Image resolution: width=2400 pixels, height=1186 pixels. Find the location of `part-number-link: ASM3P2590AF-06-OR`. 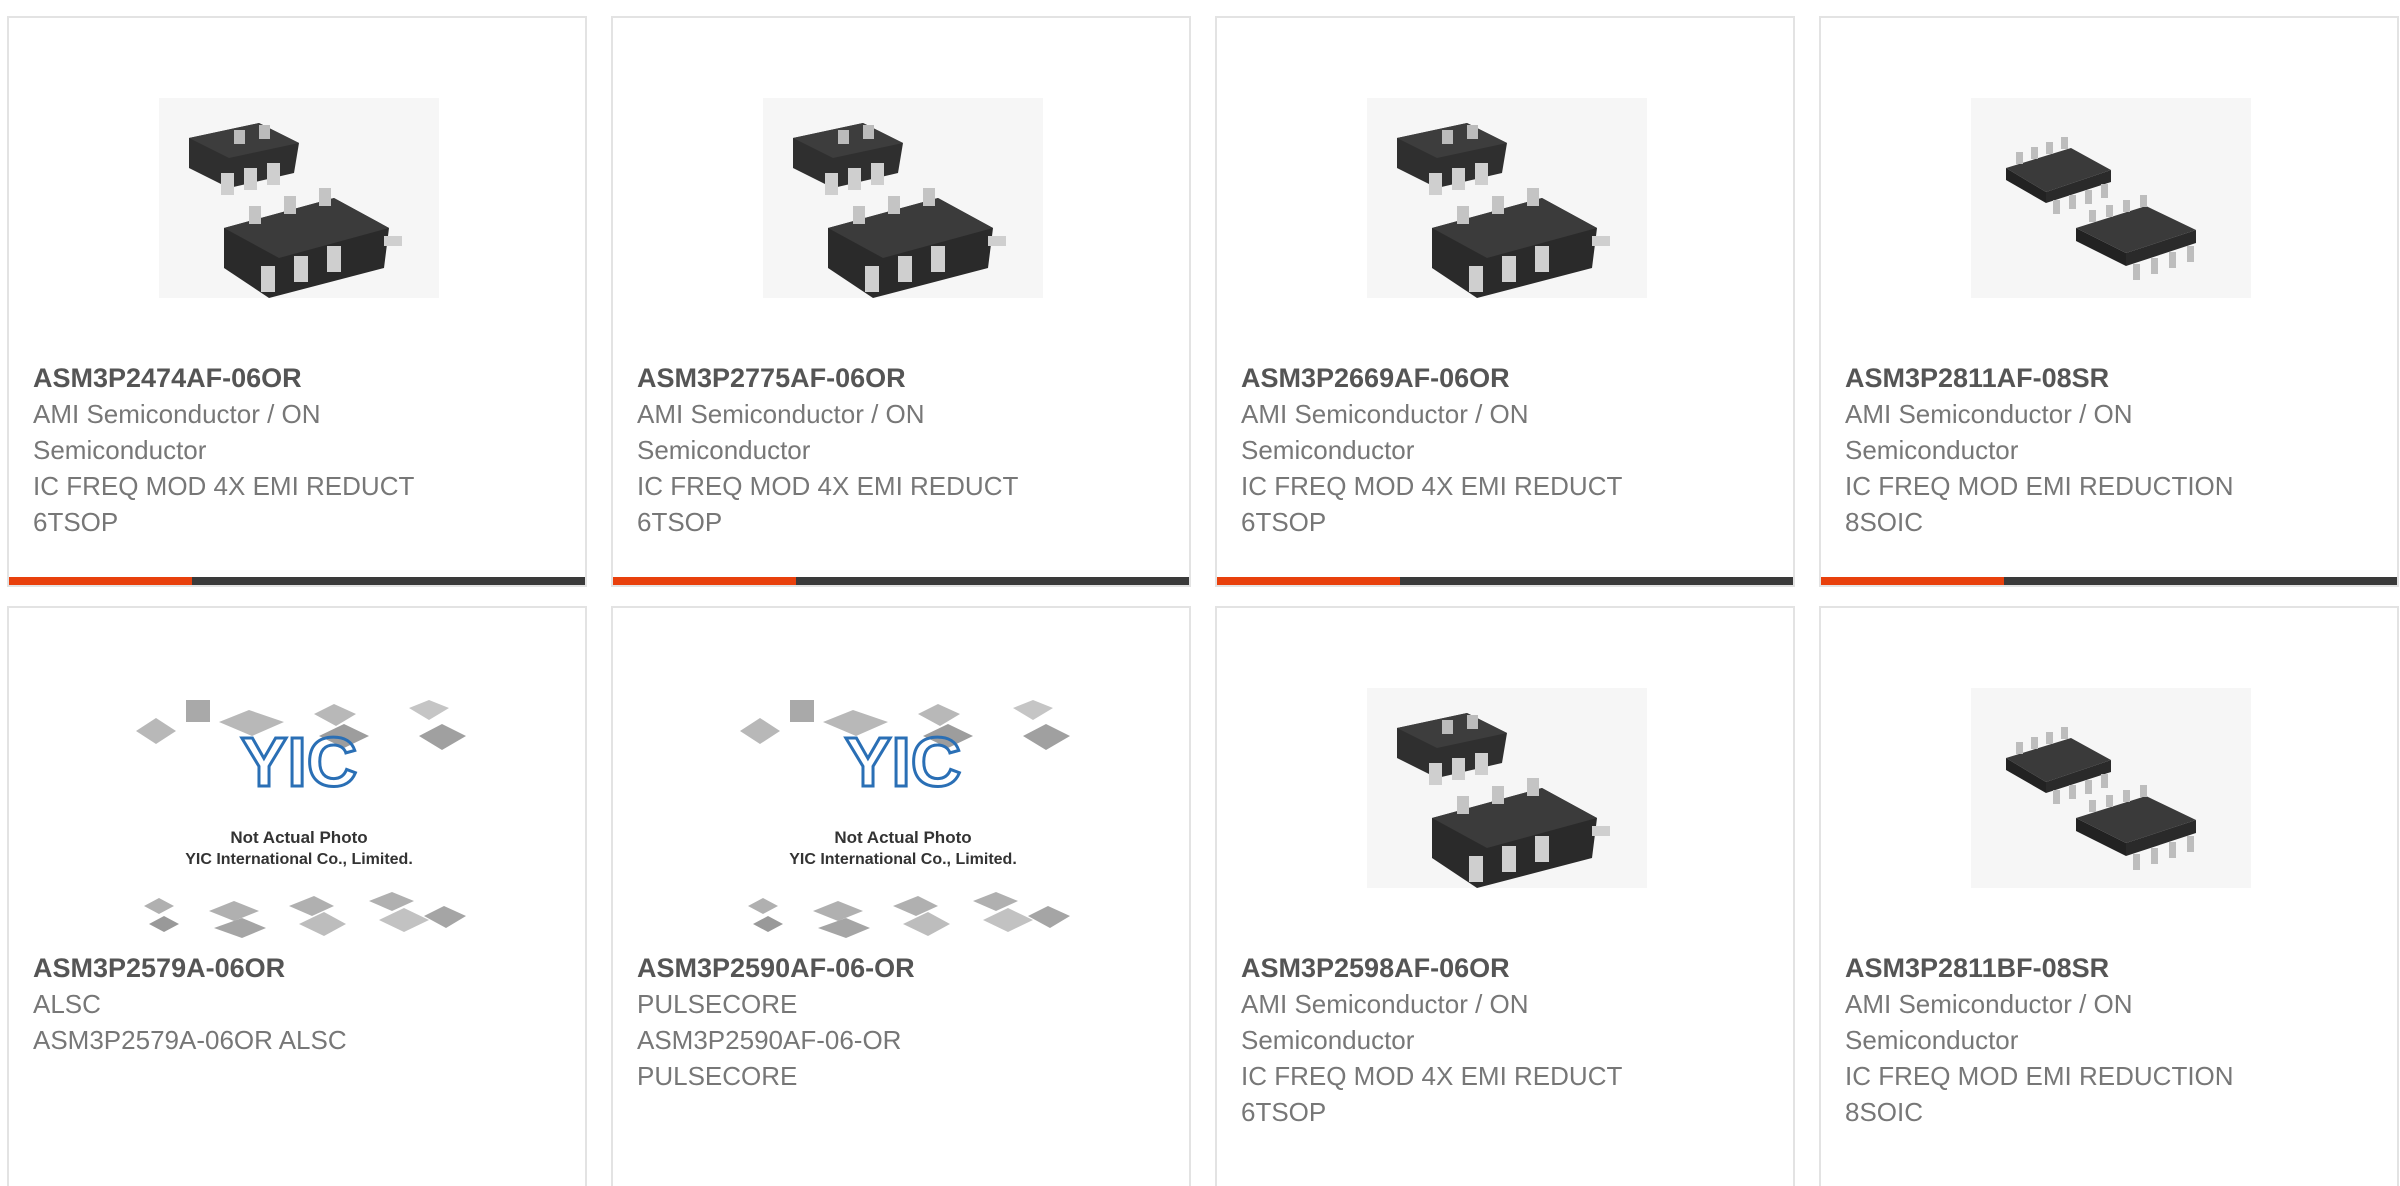

part-number-link: ASM3P2590AF-06-OR is located at coordinates (887, 968).